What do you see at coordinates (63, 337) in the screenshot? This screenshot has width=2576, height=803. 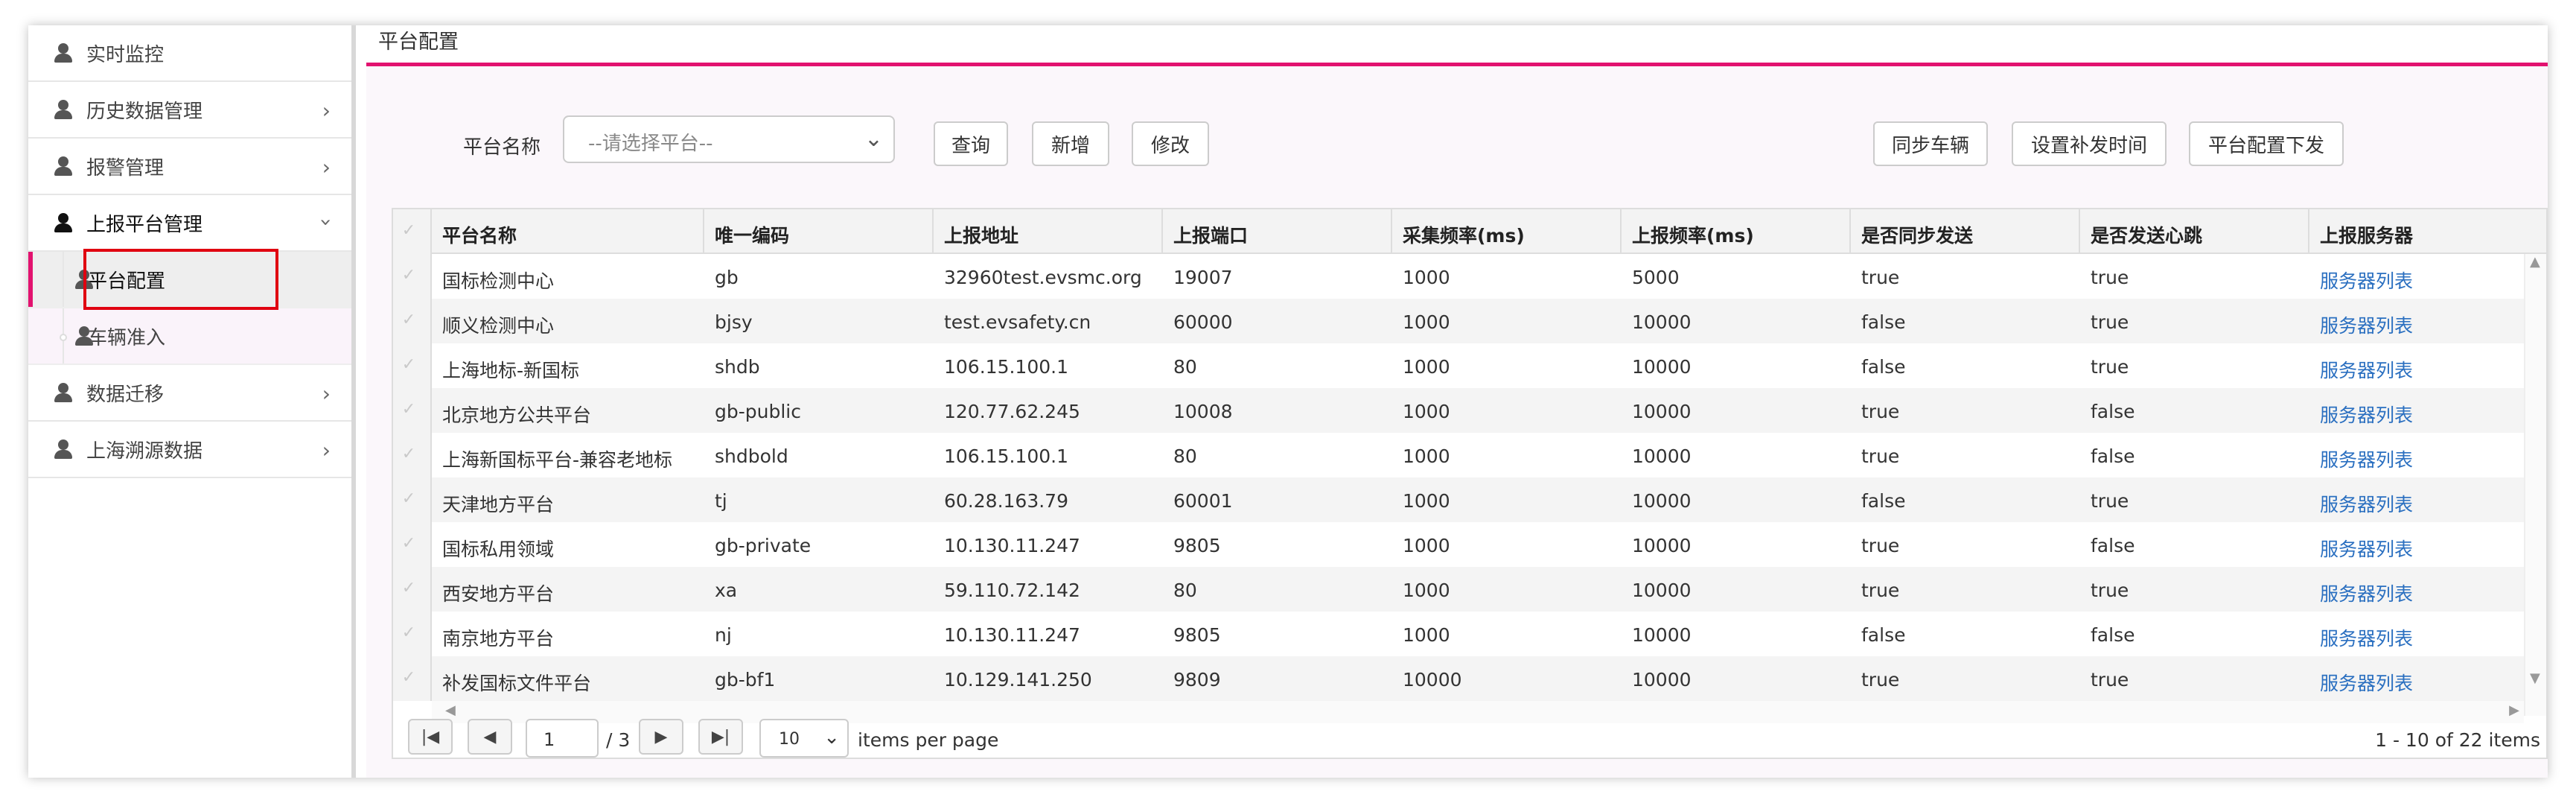 I see `tree-dot` at bounding box center [63, 337].